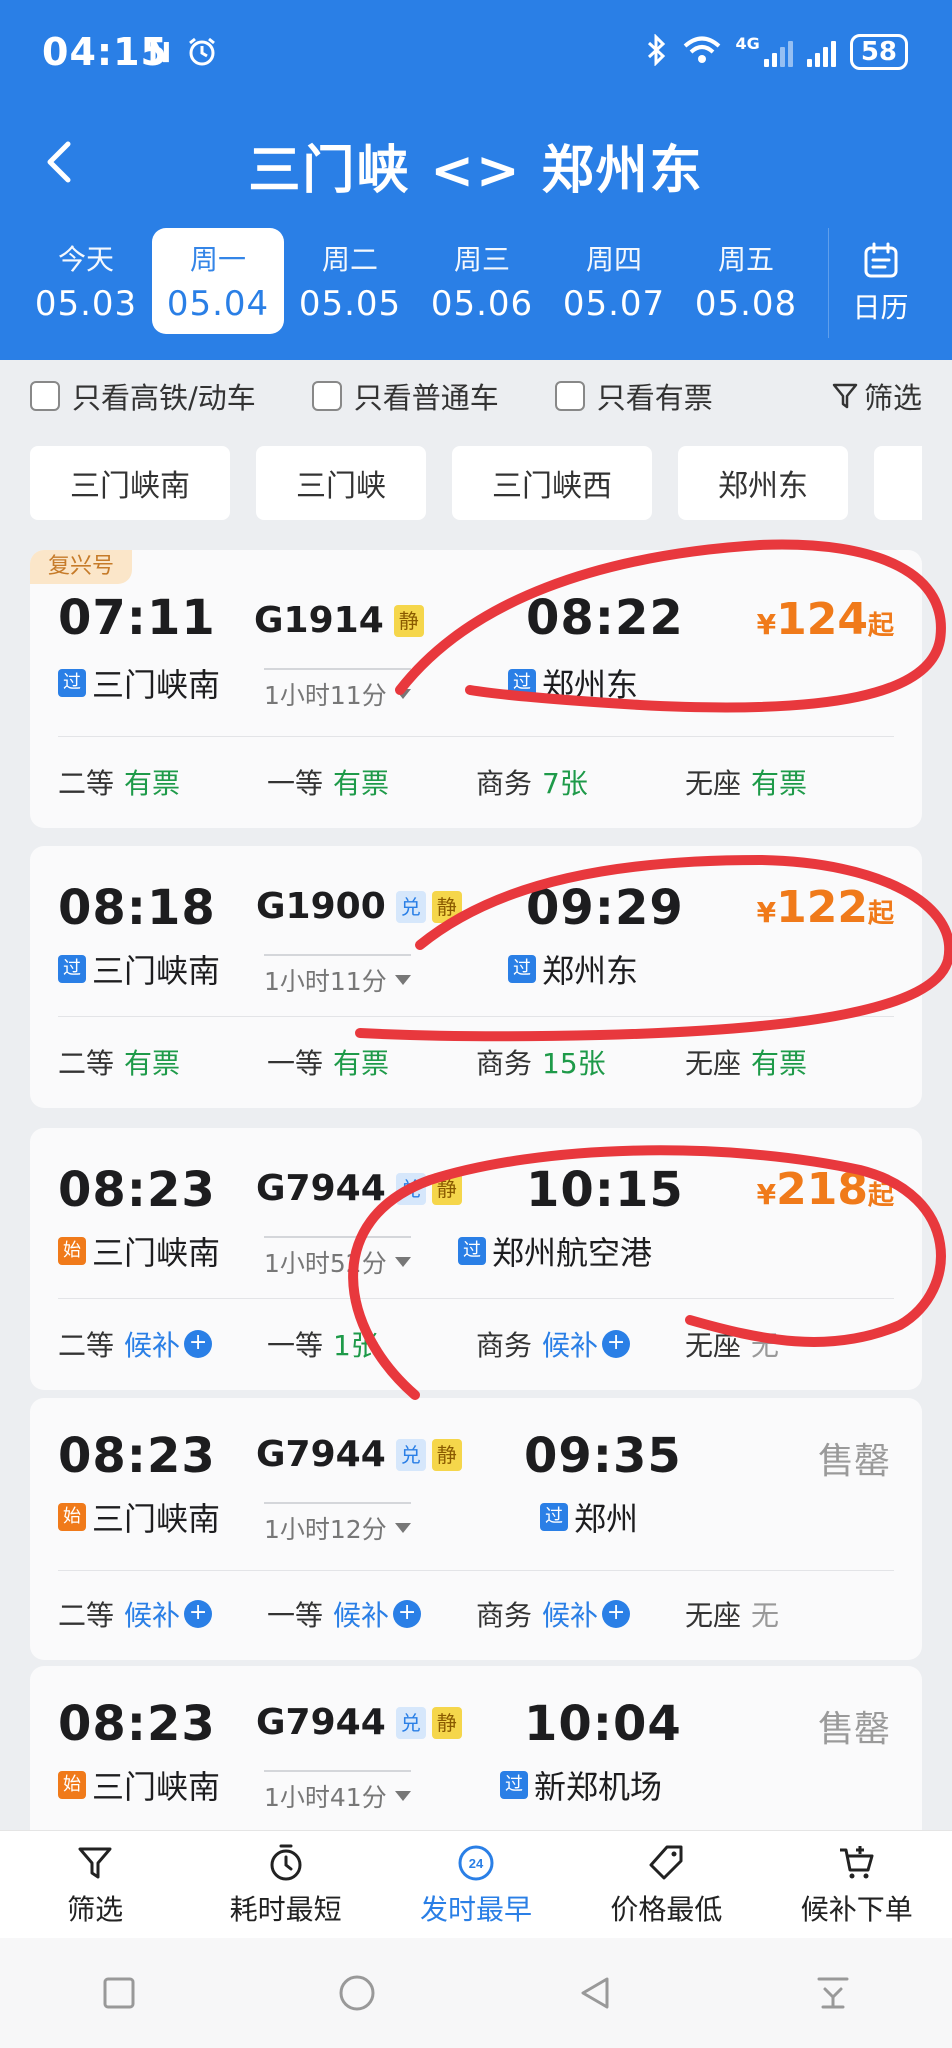  I want to click on home-circle-icon, so click(357, 1993).